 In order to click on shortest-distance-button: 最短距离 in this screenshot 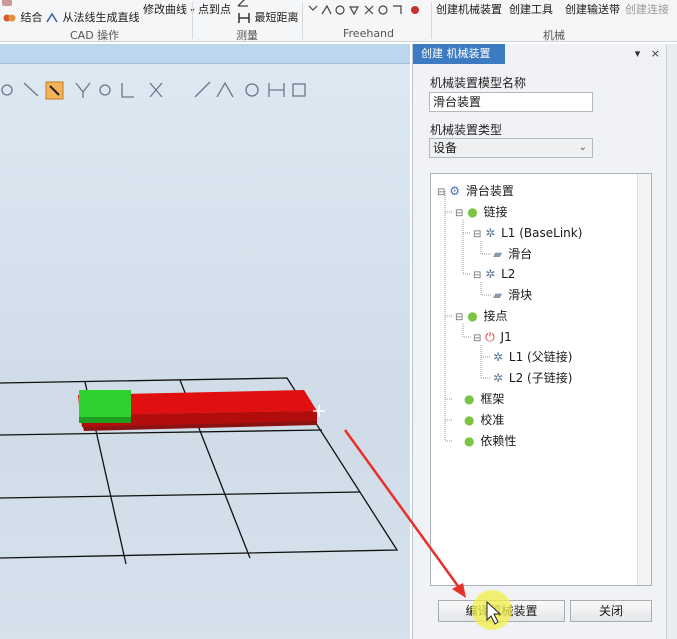, I will do `click(268, 17)`.